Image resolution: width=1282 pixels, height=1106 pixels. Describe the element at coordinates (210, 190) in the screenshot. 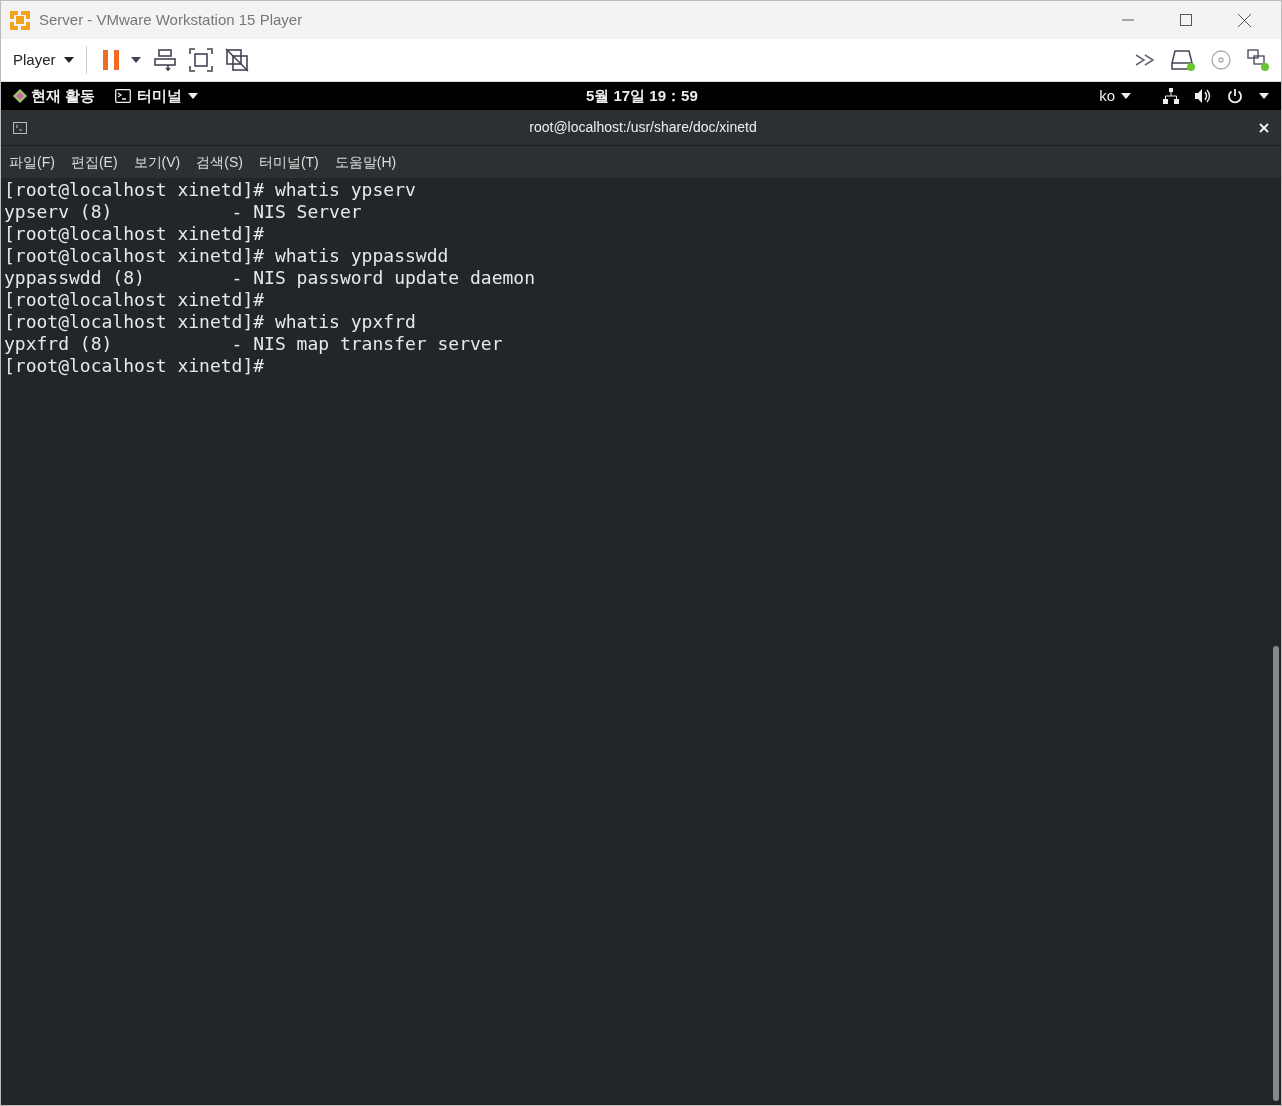

I see `terminal-line: [root@localhost xinetd]# whatis ypserv` at that location.